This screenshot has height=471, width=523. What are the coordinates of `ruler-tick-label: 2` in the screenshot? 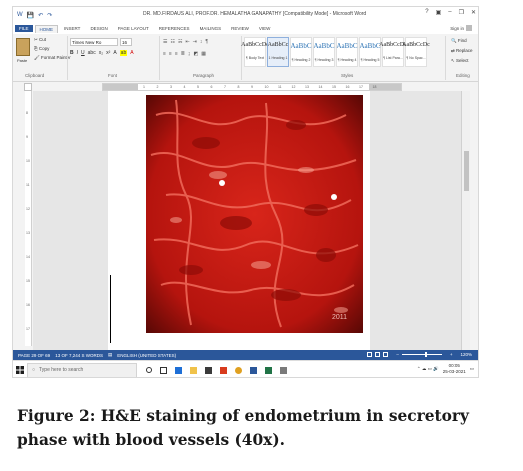 It's located at (157, 87).